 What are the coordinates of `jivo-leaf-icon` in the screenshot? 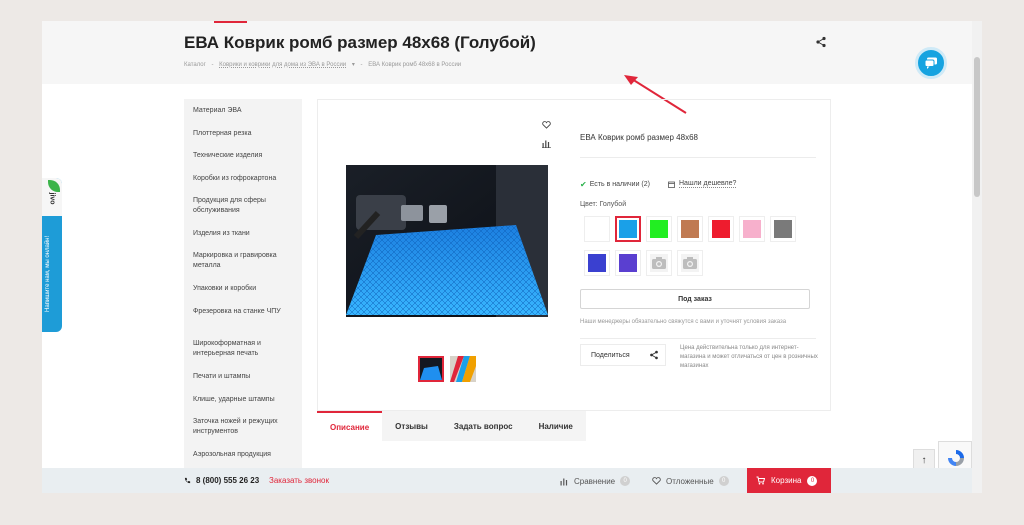 It's located at (54, 186).